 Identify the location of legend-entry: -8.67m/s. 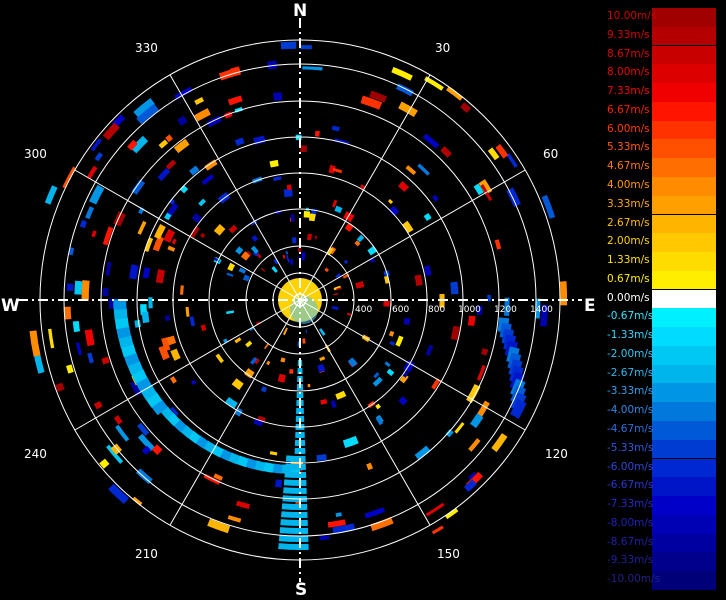
(661, 543).